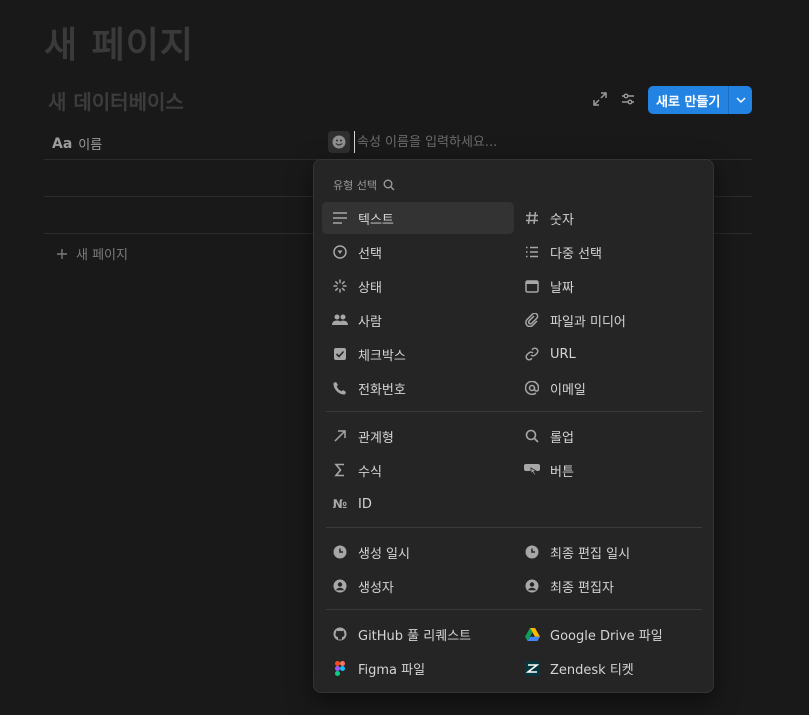 This screenshot has width=809, height=715. Describe the element at coordinates (376, 220) in the screenshot. I see `menu-item-label: 텍스트` at that location.